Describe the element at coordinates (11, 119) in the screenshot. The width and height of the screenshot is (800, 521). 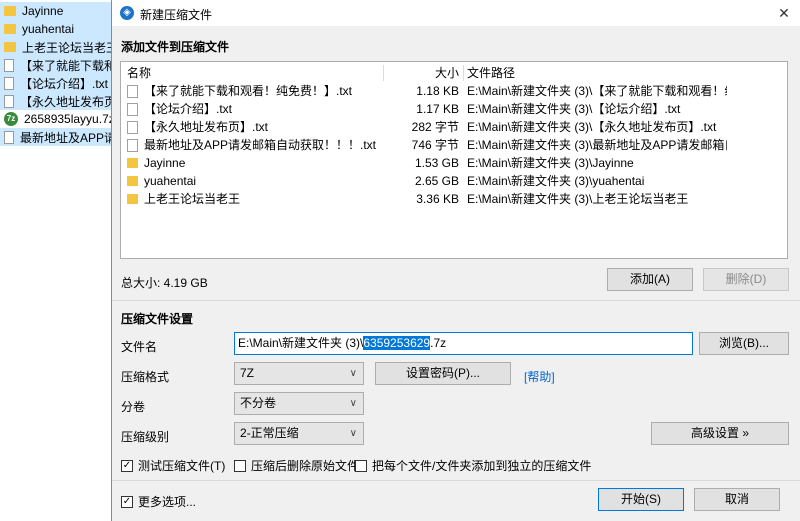
I see `archive-7z-icon: 7z` at that location.